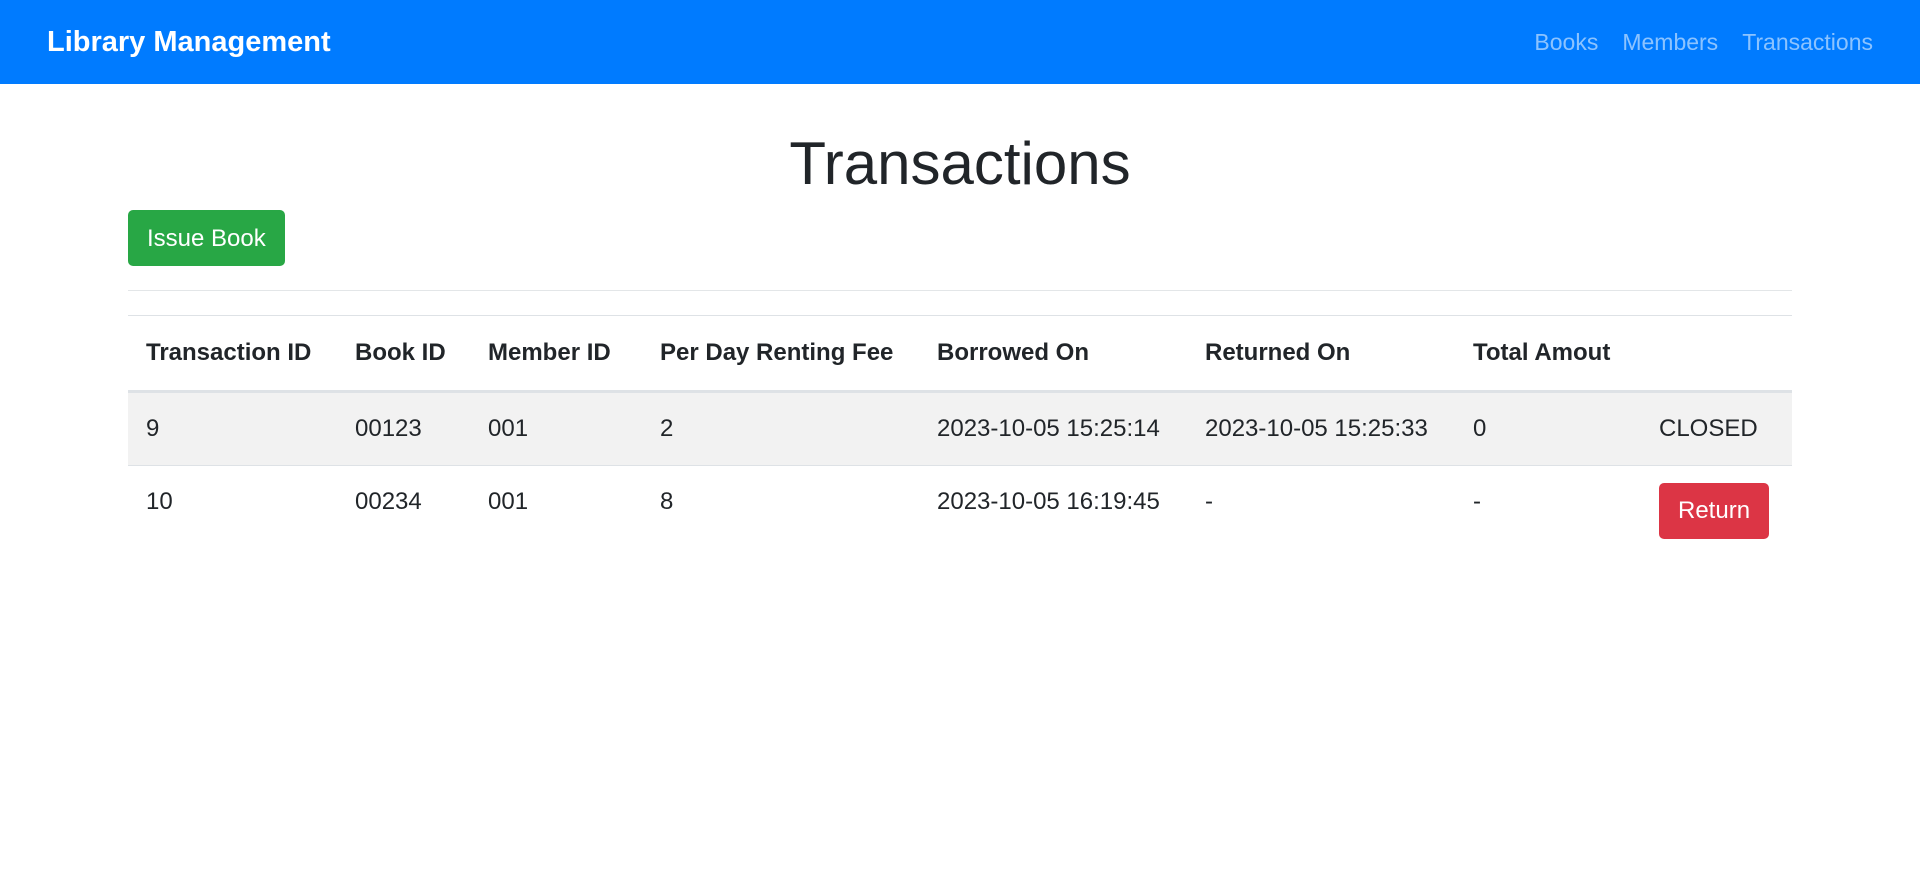  Describe the element at coordinates (1716, 354) in the screenshot. I see `col-action` at that location.